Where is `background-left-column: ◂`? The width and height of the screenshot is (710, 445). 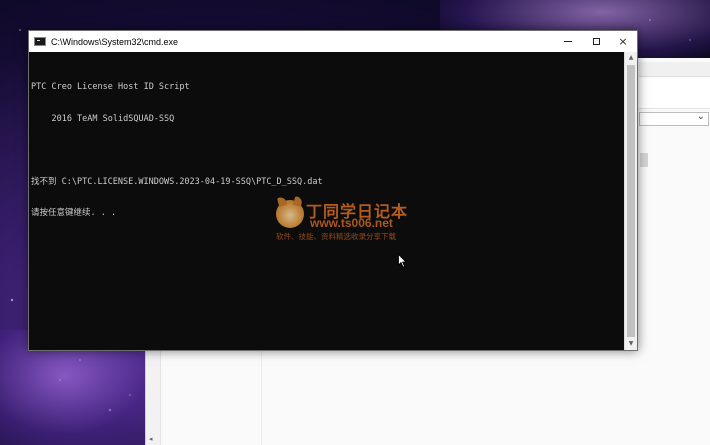 background-left-column: ◂ is located at coordinates (153, 397).